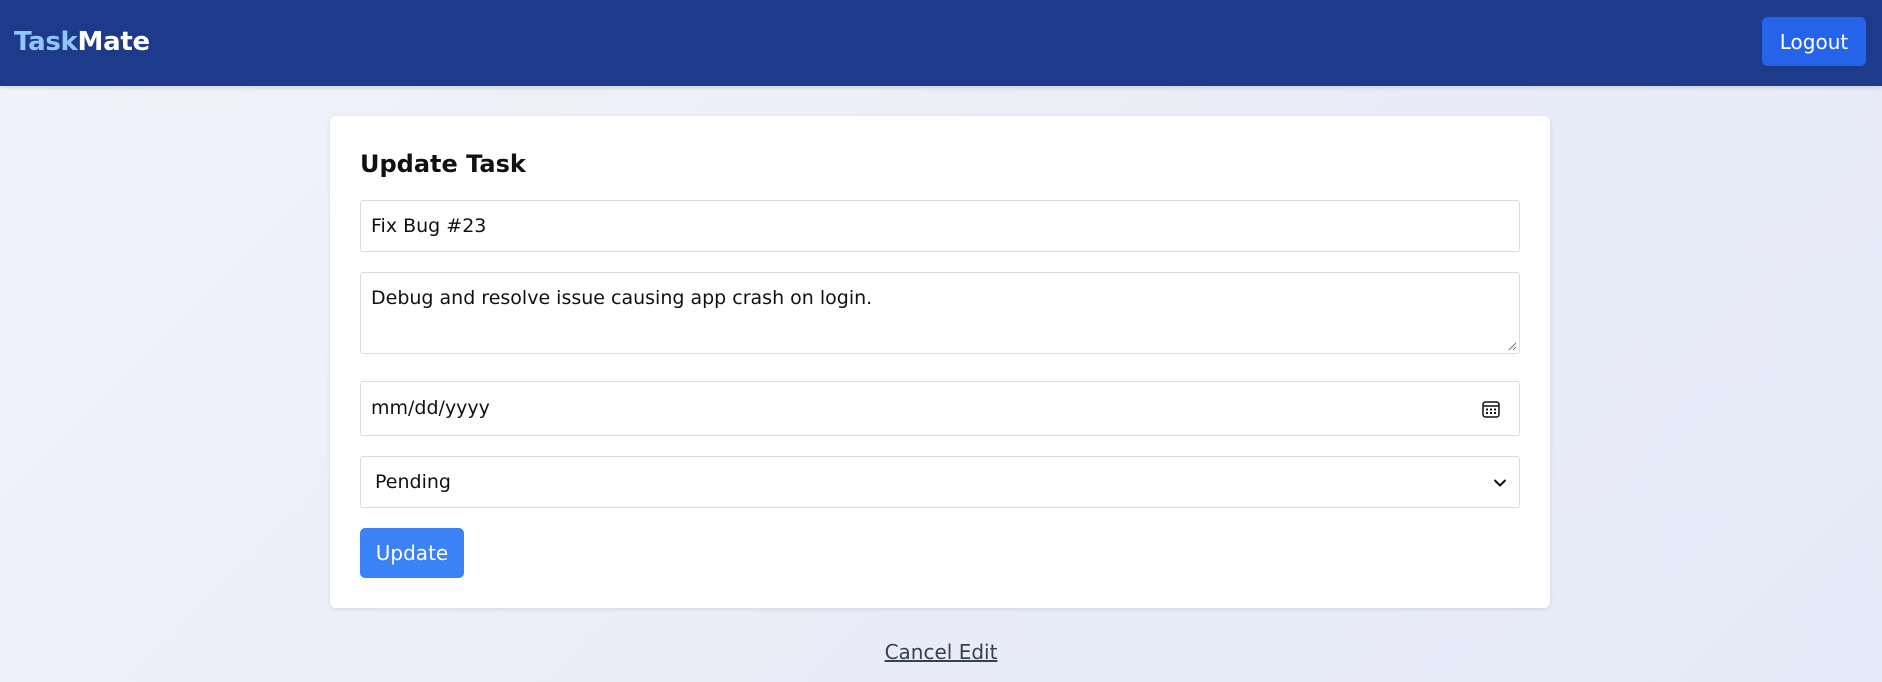  I want to click on cancel-edit-link: Cancel Edit, so click(941, 652).